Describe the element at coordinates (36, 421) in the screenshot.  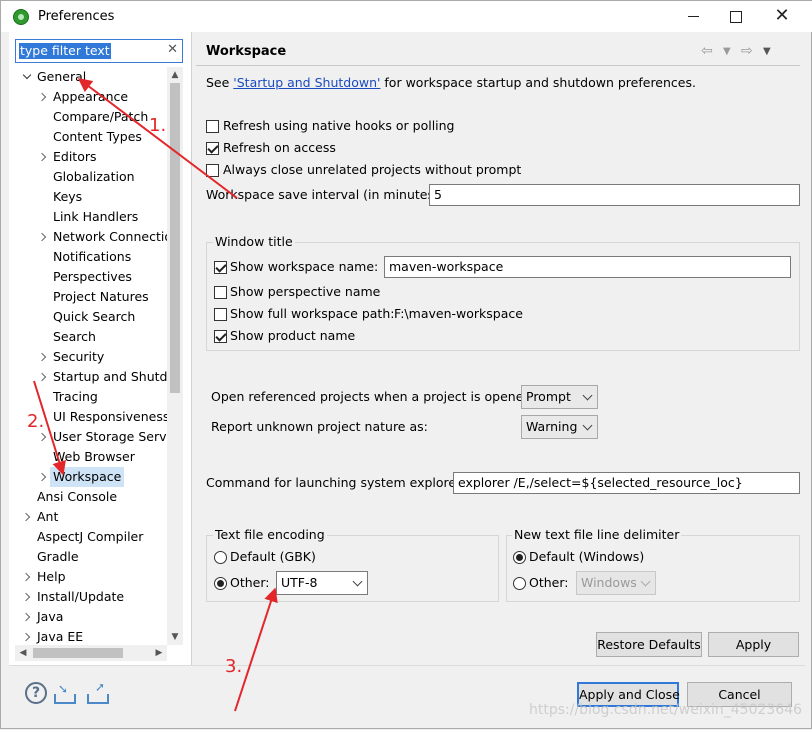
I see `annotation-step-2: 2.` at that location.